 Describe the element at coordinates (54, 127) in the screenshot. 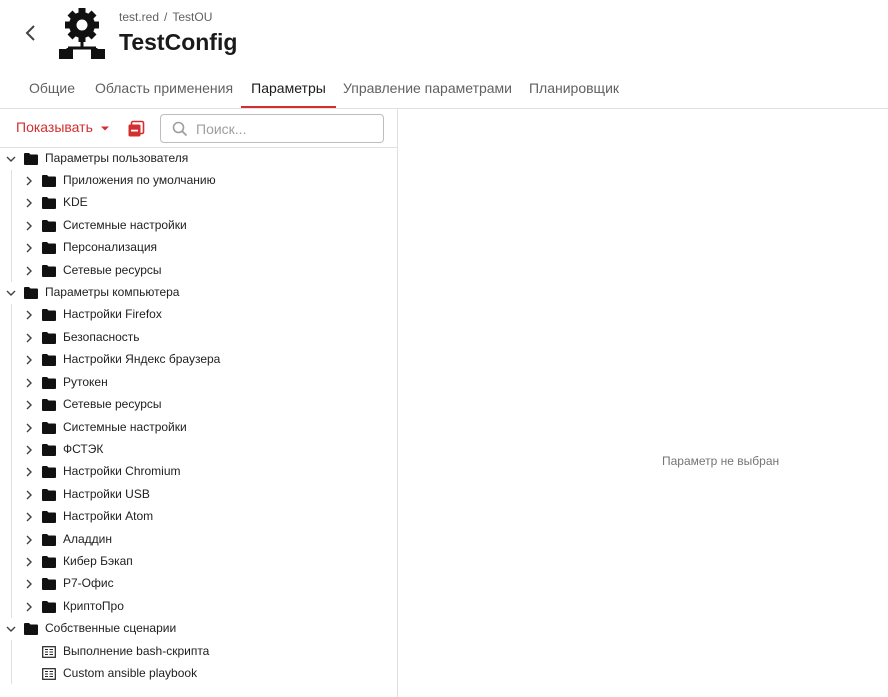

I see `show-filter-button: Показывать` at that location.